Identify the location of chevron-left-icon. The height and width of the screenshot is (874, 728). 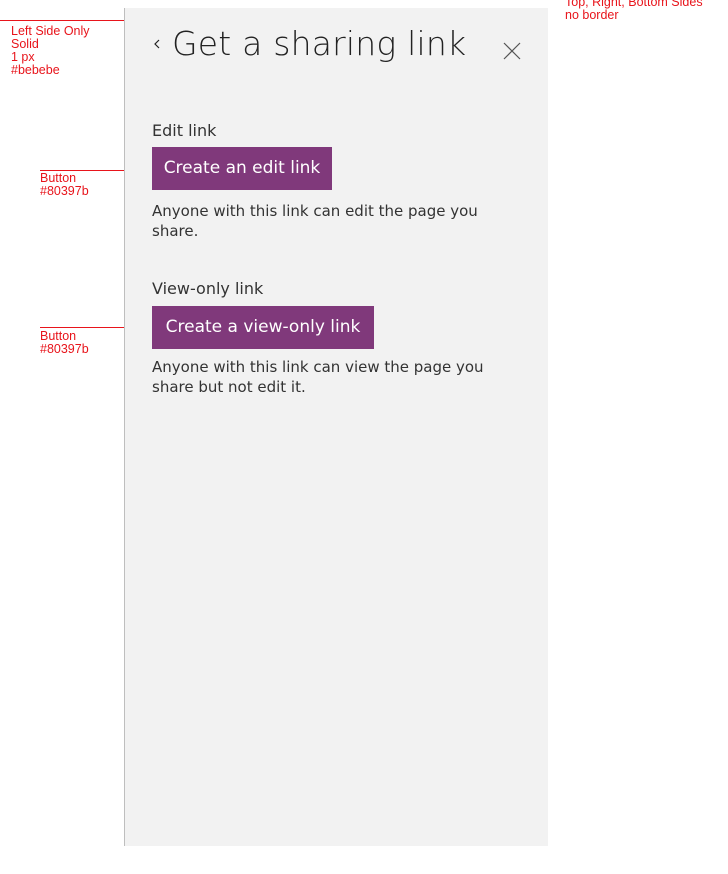
(157, 44).